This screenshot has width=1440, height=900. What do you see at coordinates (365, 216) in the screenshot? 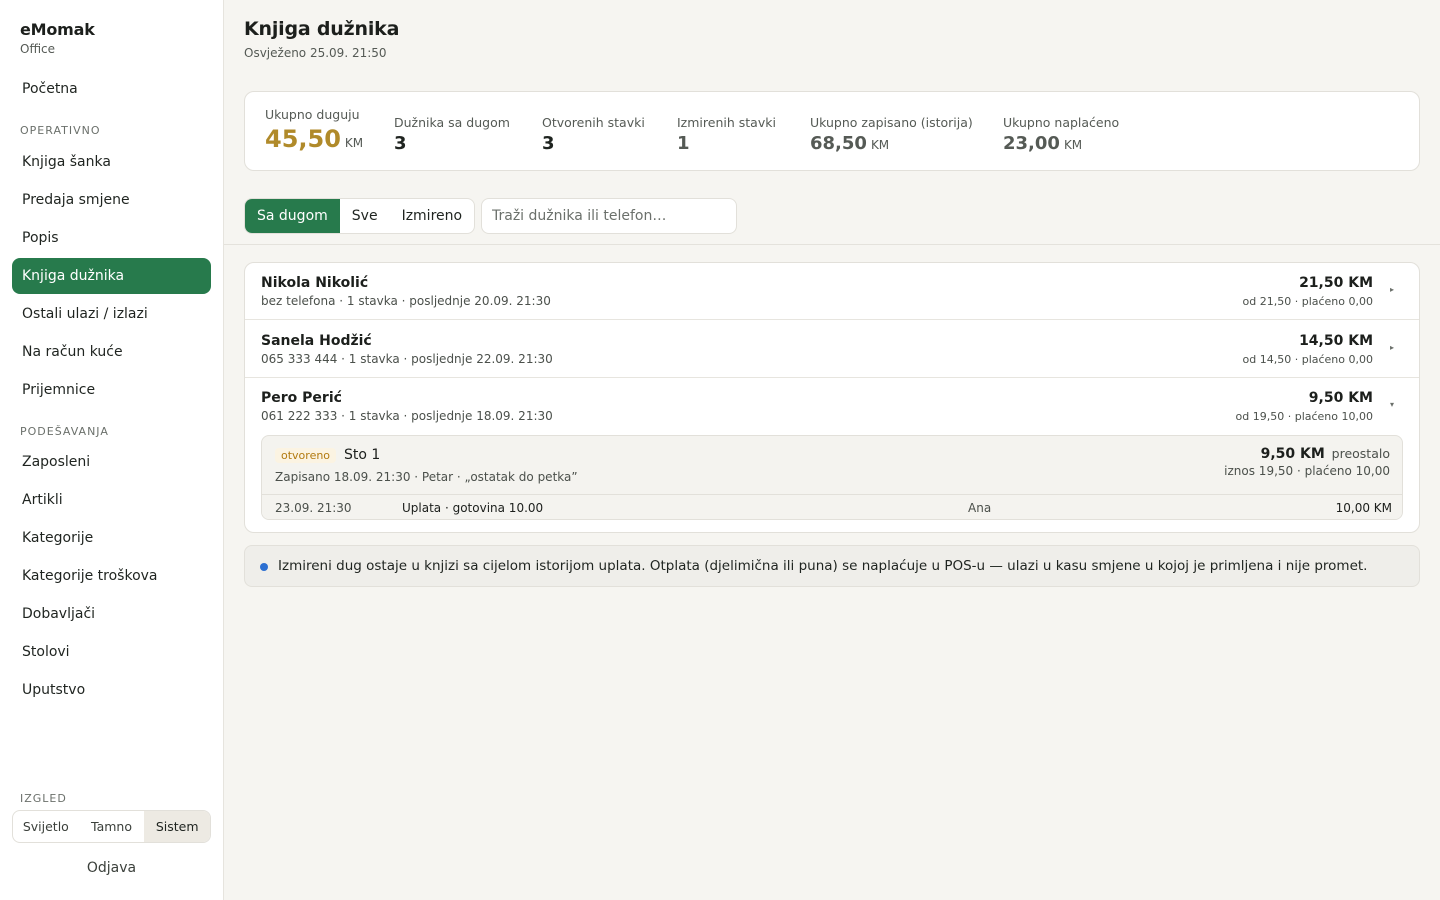
I see `tab-all: Sve` at bounding box center [365, 216].